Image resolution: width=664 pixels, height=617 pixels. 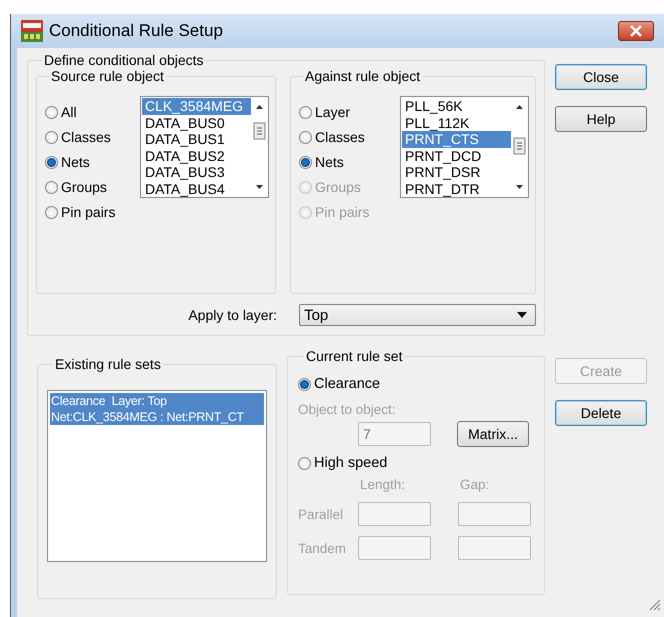 I want to click on list-item: DATA_BUS3, so click(x=196, y=172).